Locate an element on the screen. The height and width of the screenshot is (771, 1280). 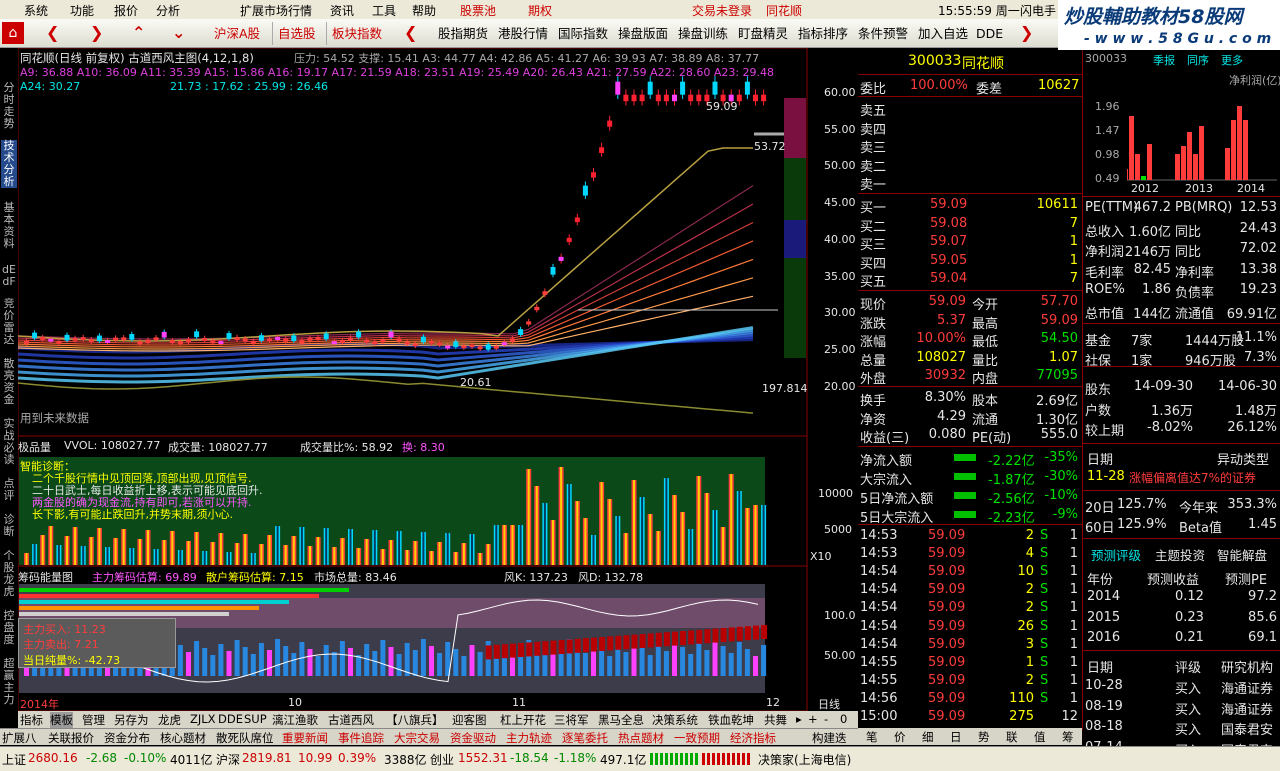
tab-smart-analysis: 智能解盘 is located at coordinates (1242, 554).